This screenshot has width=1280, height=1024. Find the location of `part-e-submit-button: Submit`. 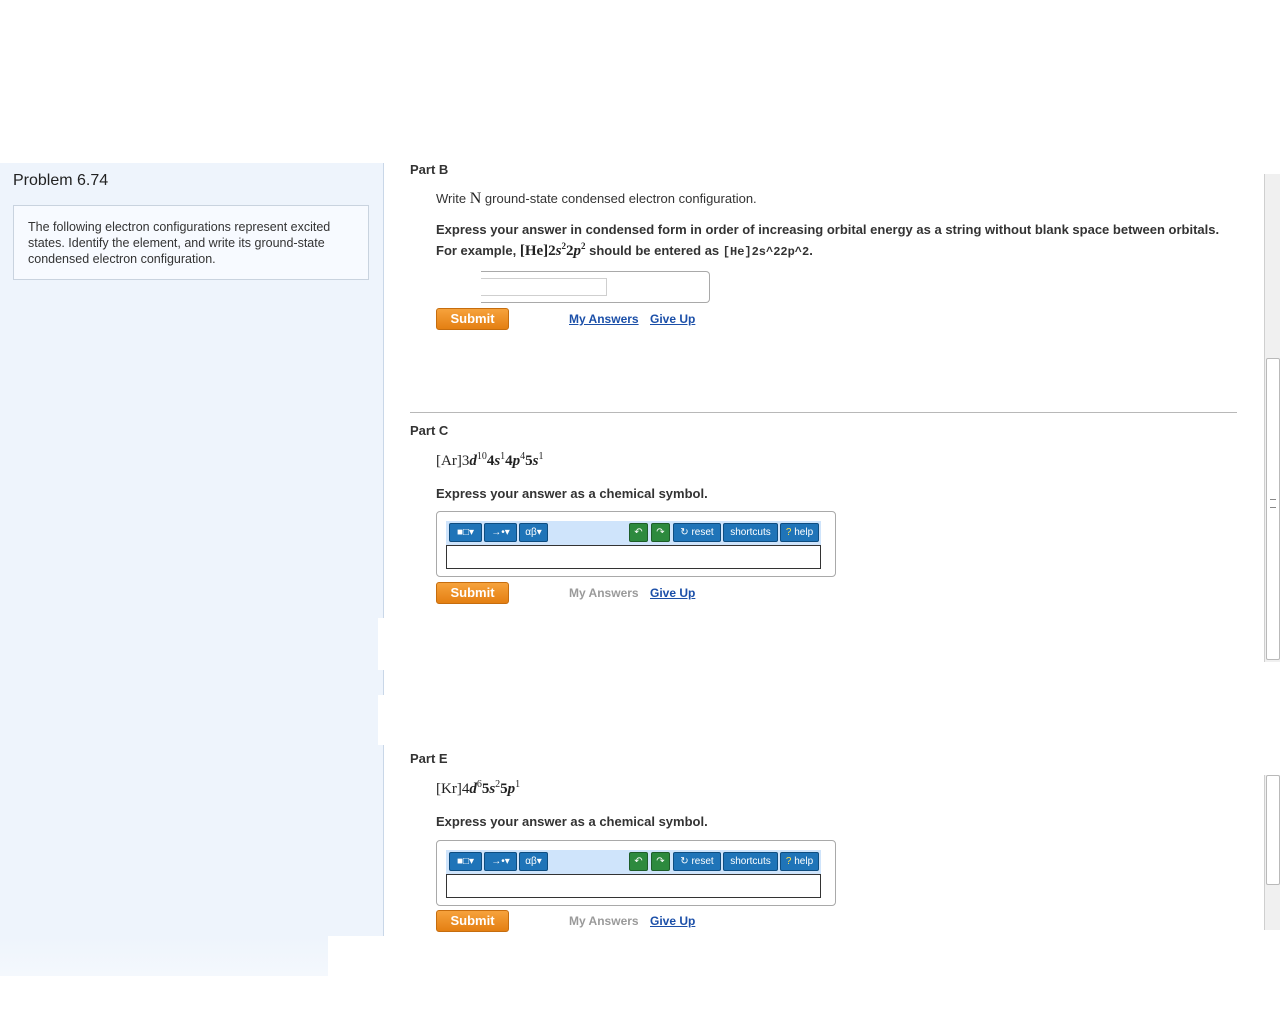

part-e-submit-button: Submit is located at coordinates (472, 921).